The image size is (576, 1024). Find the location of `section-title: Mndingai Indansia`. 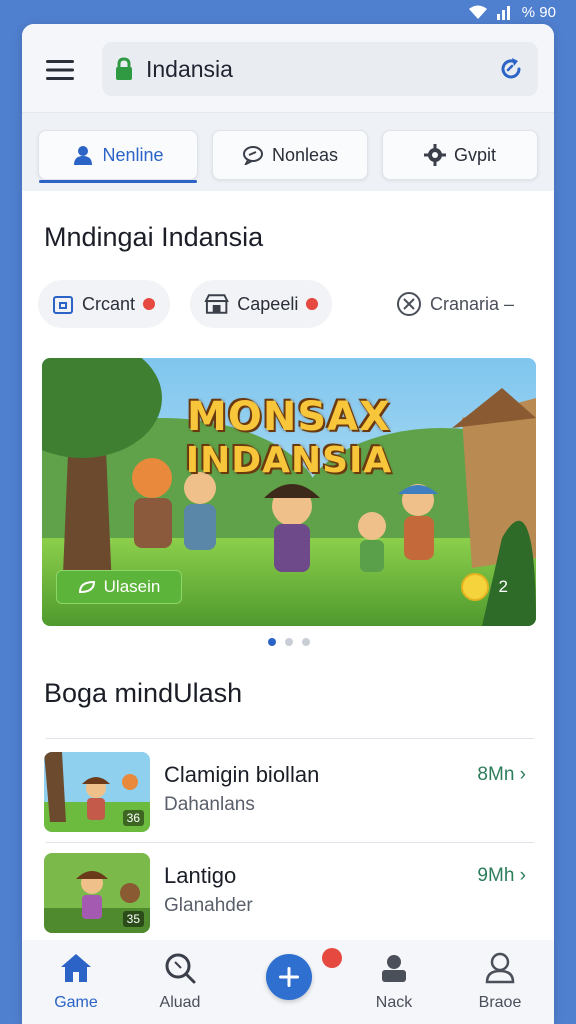

section-title: Mndingai Indansia is located at coordinates (154, 237).